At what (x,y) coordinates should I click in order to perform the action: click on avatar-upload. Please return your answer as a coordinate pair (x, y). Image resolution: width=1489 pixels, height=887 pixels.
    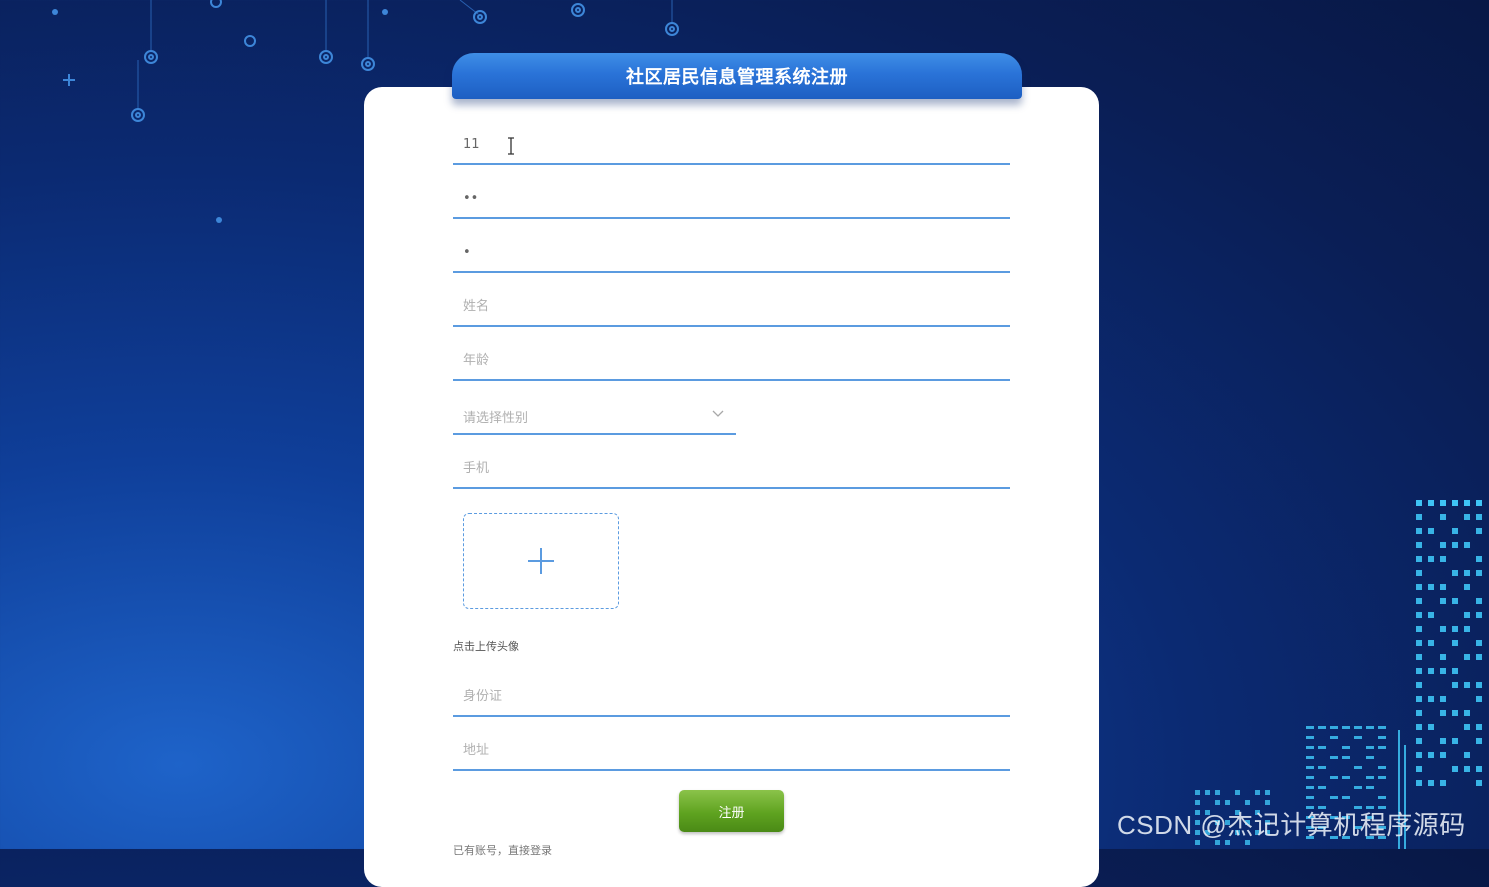
    Looking at the image, I should click on (541, 561).